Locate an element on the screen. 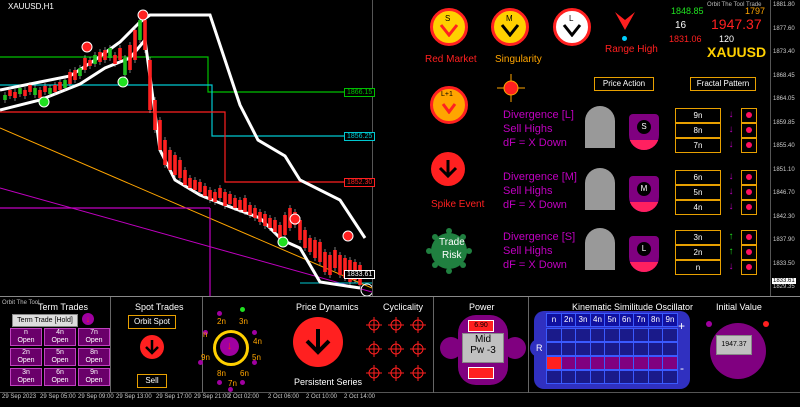 The height and width of the screenshot is (407, 800). fractal-badge: L is located at coordinates (644, 254).